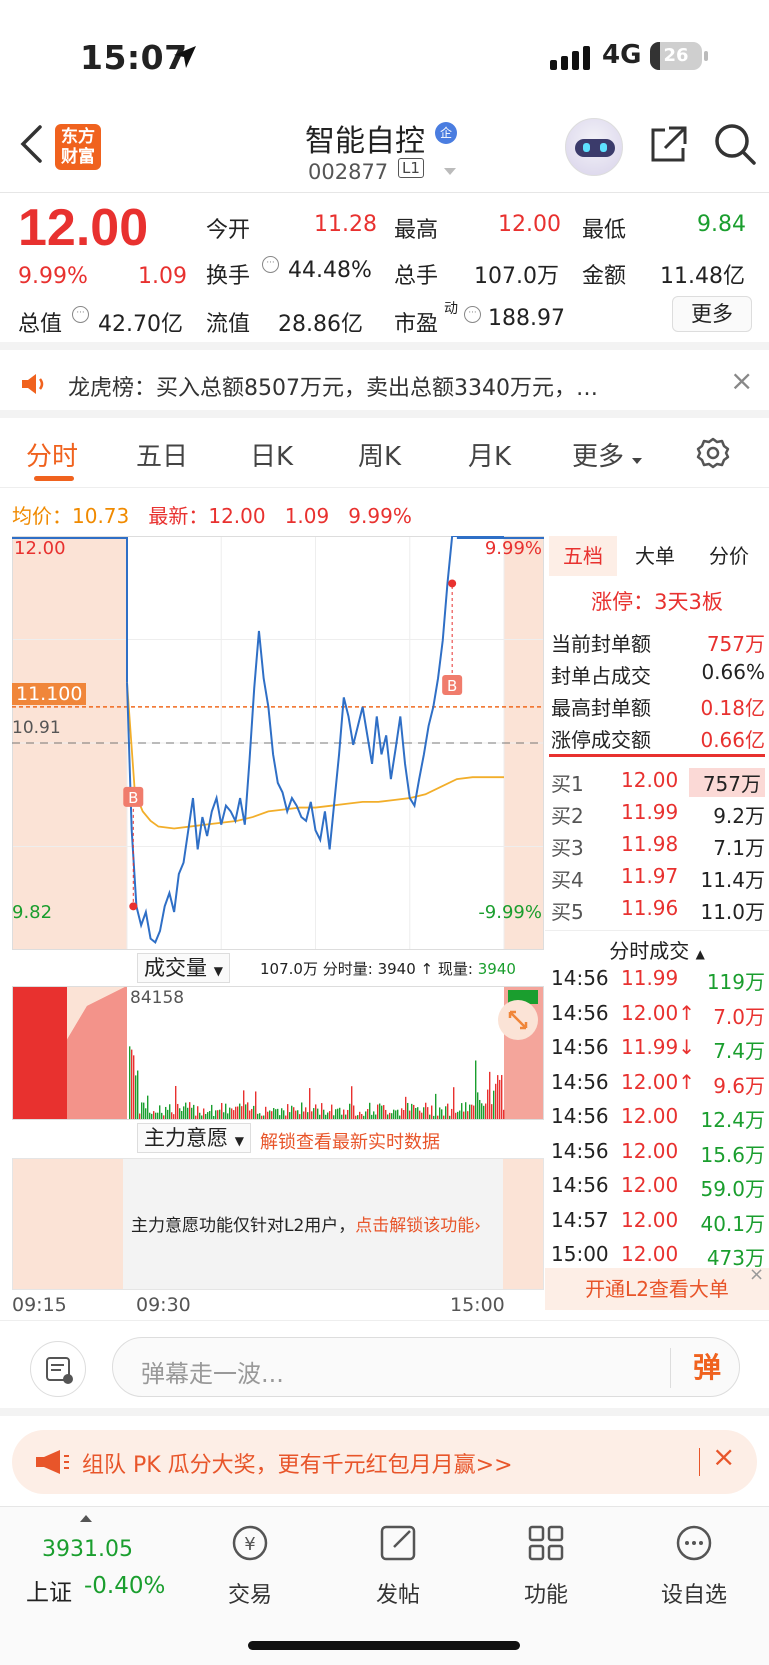 The width and height of the screenshot is (769, 1665). Describe the element at coordinates (58, 1369) in the screenshot. I see `danmu-settings-icon` at that location.